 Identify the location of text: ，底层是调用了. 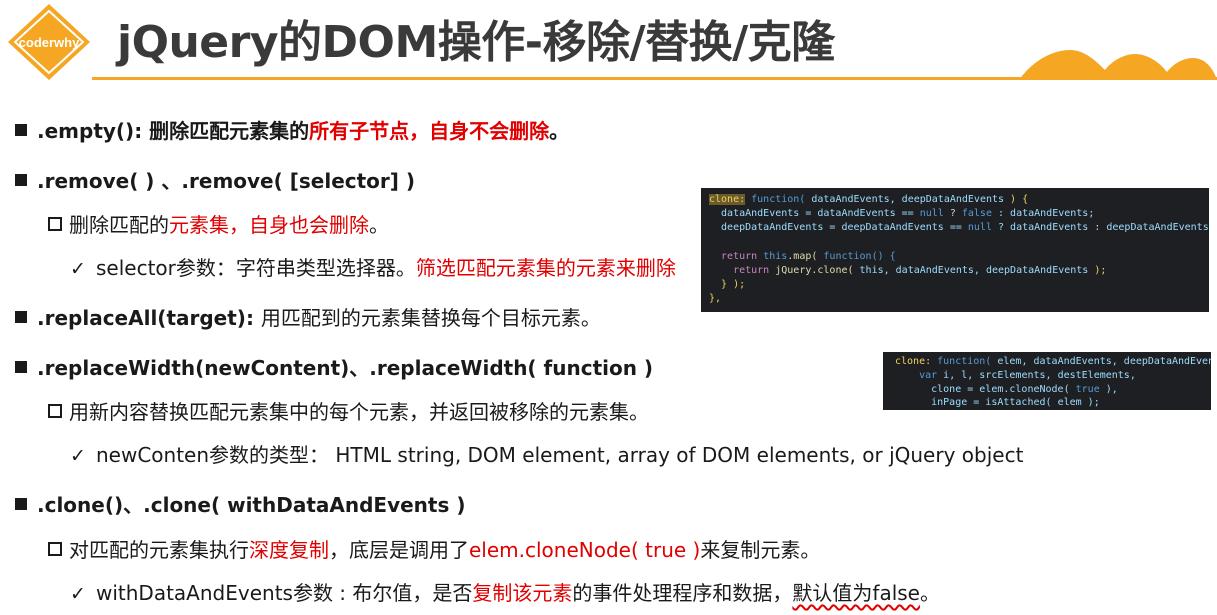
(399, 550).